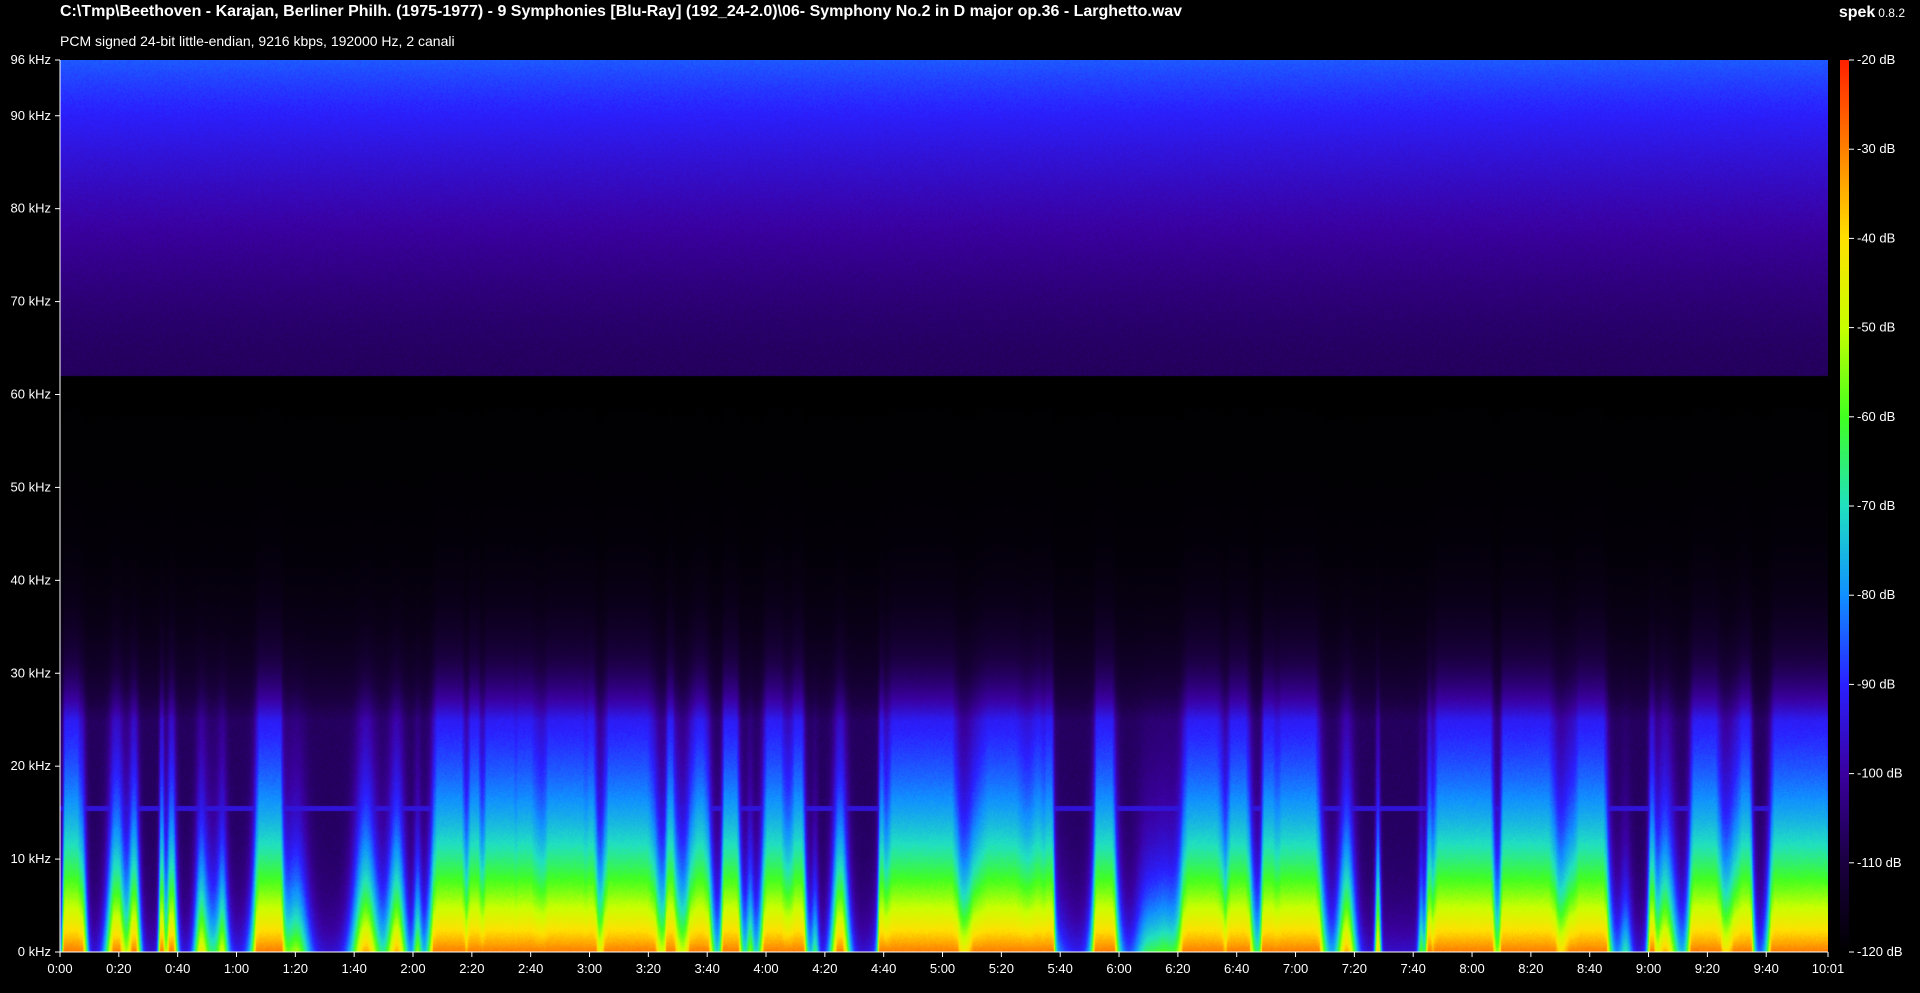 This screenshot has width=1920, height=993. Describe the element at coordinates (1876, 148) in the screenshot. I see `colorbar-label: -30 dB` at that location.